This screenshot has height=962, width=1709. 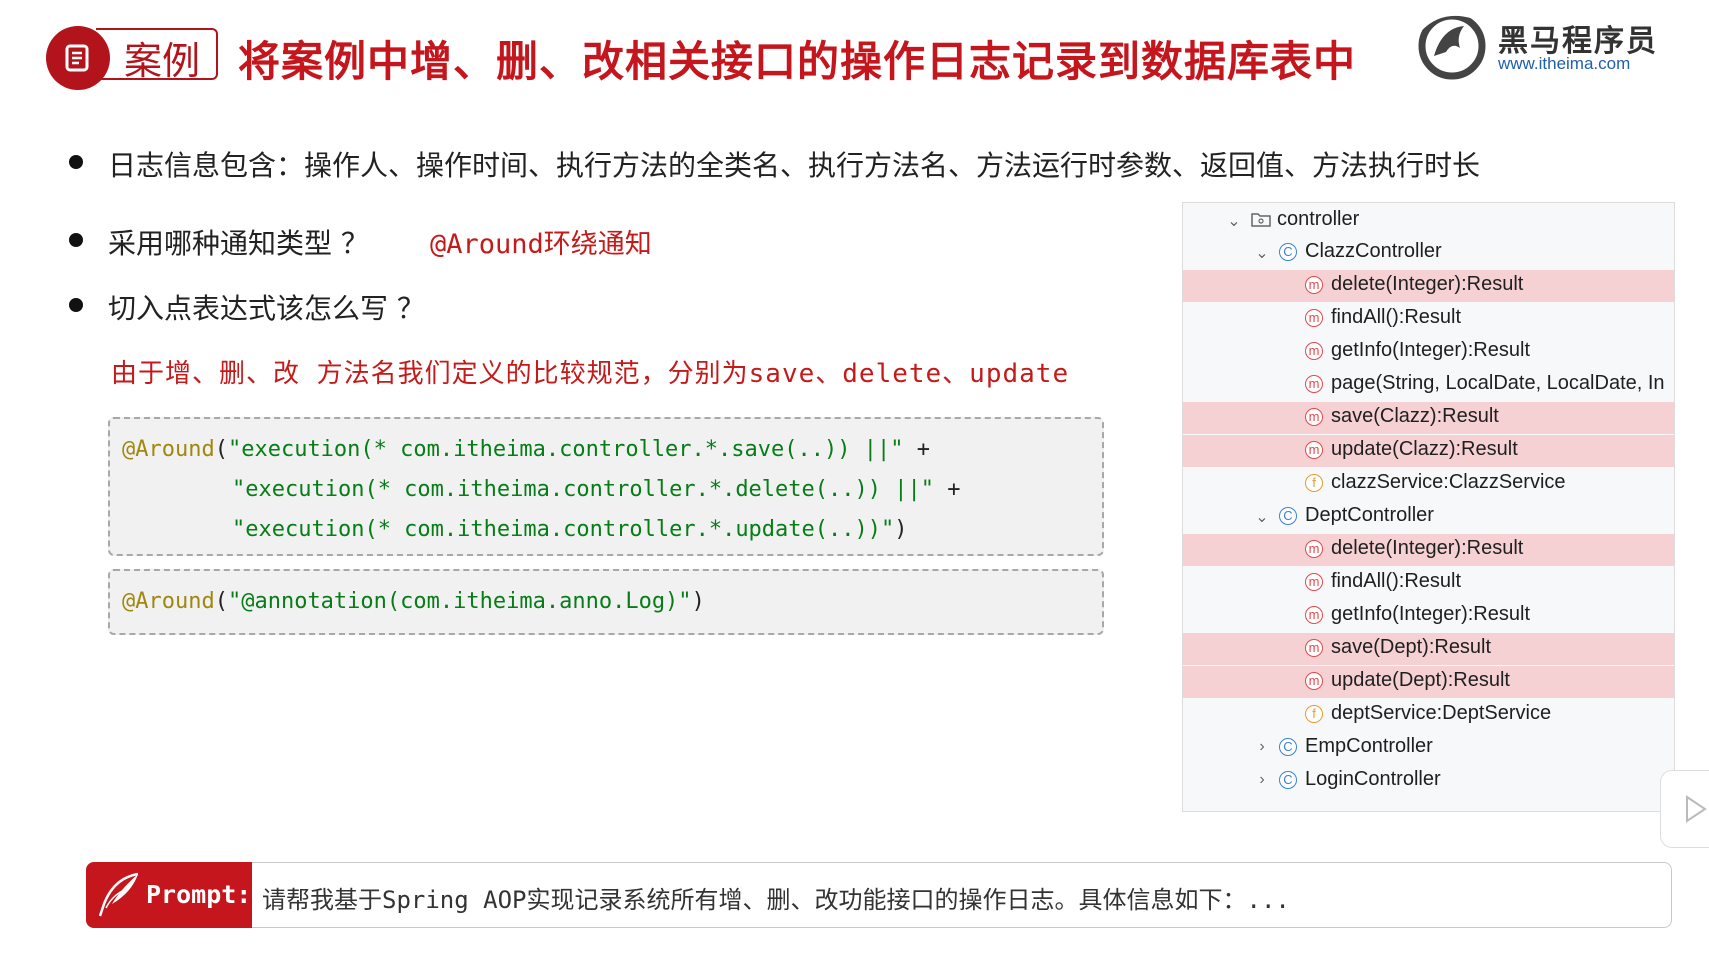 What do you see at coordinates (1441, 713) in the screenshot?
I see `tree-label: deptService:DeptService` at bounding box center [1441, 713].